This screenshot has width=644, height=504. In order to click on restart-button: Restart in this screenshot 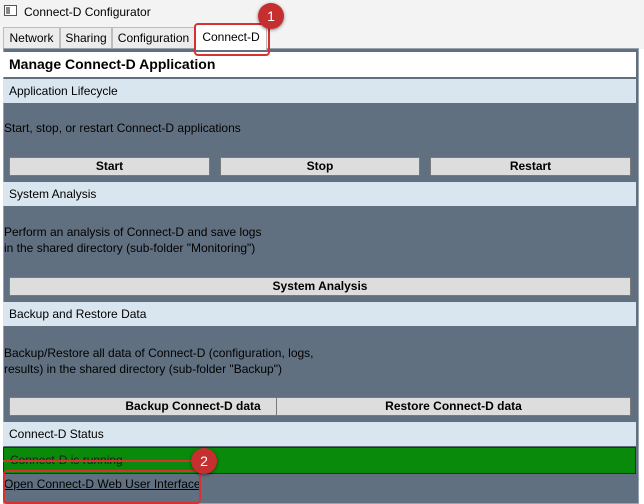, I will do `click(530, 166)`.